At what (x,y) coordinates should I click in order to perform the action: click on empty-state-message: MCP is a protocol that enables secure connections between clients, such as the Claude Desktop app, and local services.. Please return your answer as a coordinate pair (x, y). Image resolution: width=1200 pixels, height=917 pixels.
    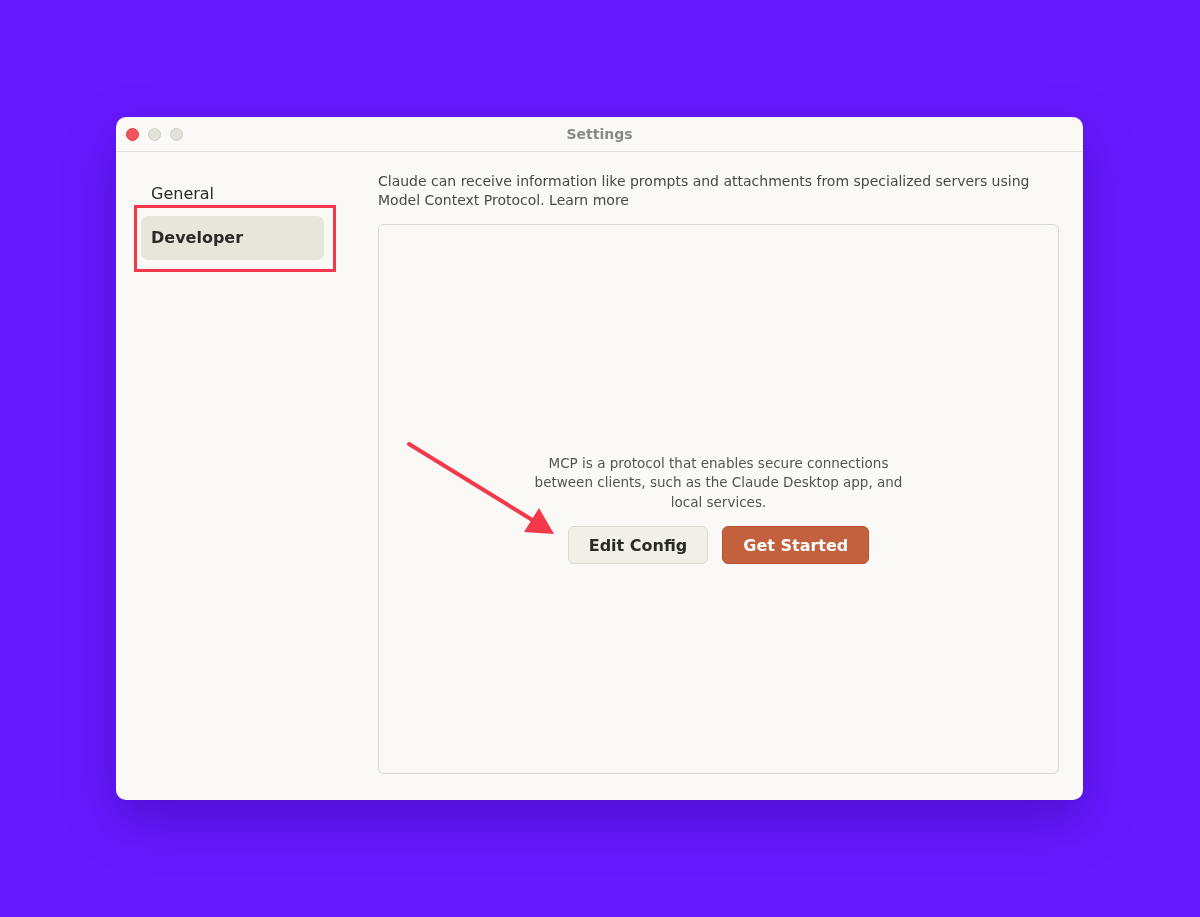
    Looking at the image, I should click on (718, 482).